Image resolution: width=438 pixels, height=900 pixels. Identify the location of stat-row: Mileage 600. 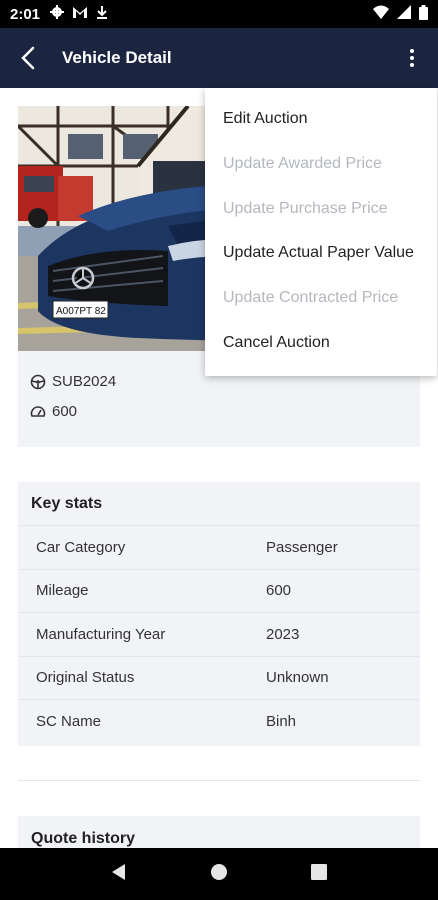
(219, 591).